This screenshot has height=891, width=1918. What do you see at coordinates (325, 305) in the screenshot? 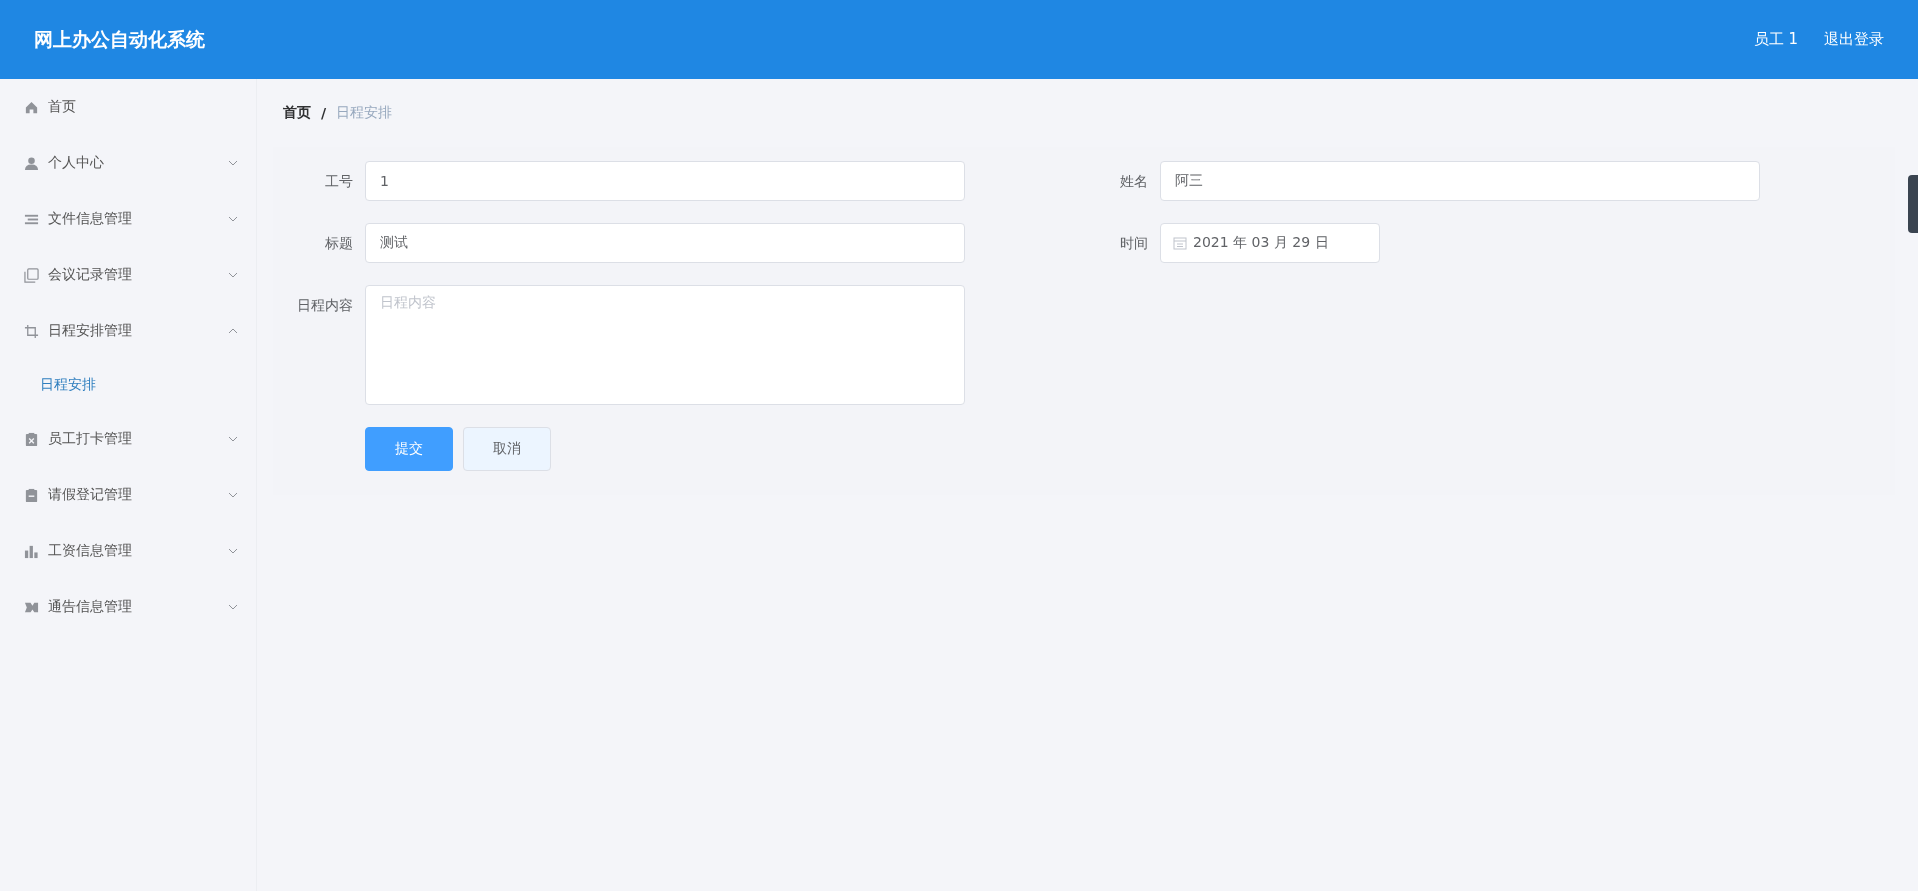
I see `field-label: 日程内容` at bounding box center [325, 305].